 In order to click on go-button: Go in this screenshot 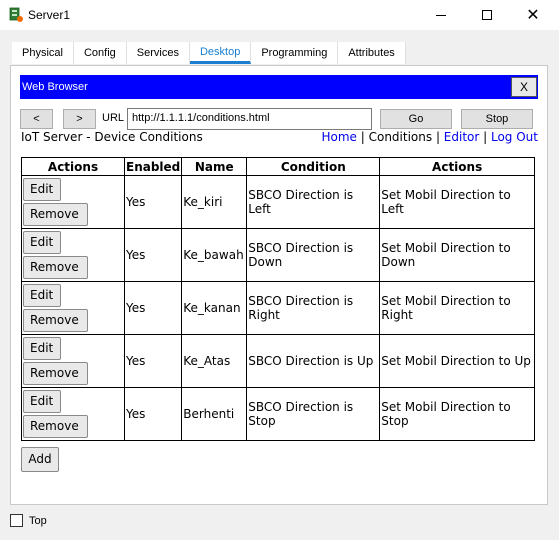, I will do `click(416, 119)`.